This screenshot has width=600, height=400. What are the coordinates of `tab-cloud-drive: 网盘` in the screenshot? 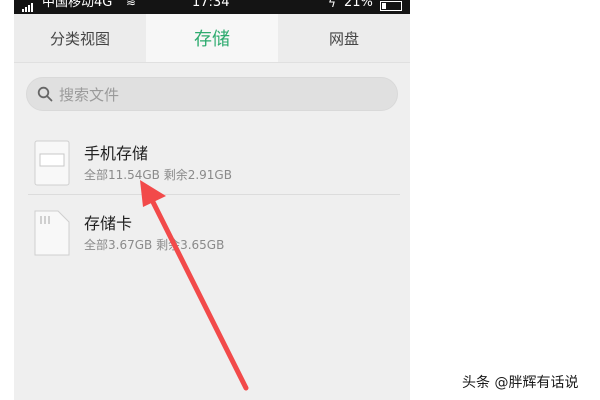 It's located at (344, 38).